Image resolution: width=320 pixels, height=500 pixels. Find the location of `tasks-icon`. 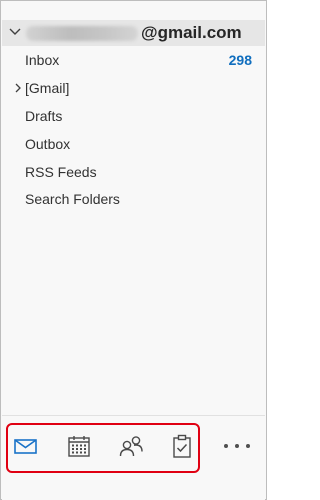

tasks-icon is located at coordinates (182, 446).